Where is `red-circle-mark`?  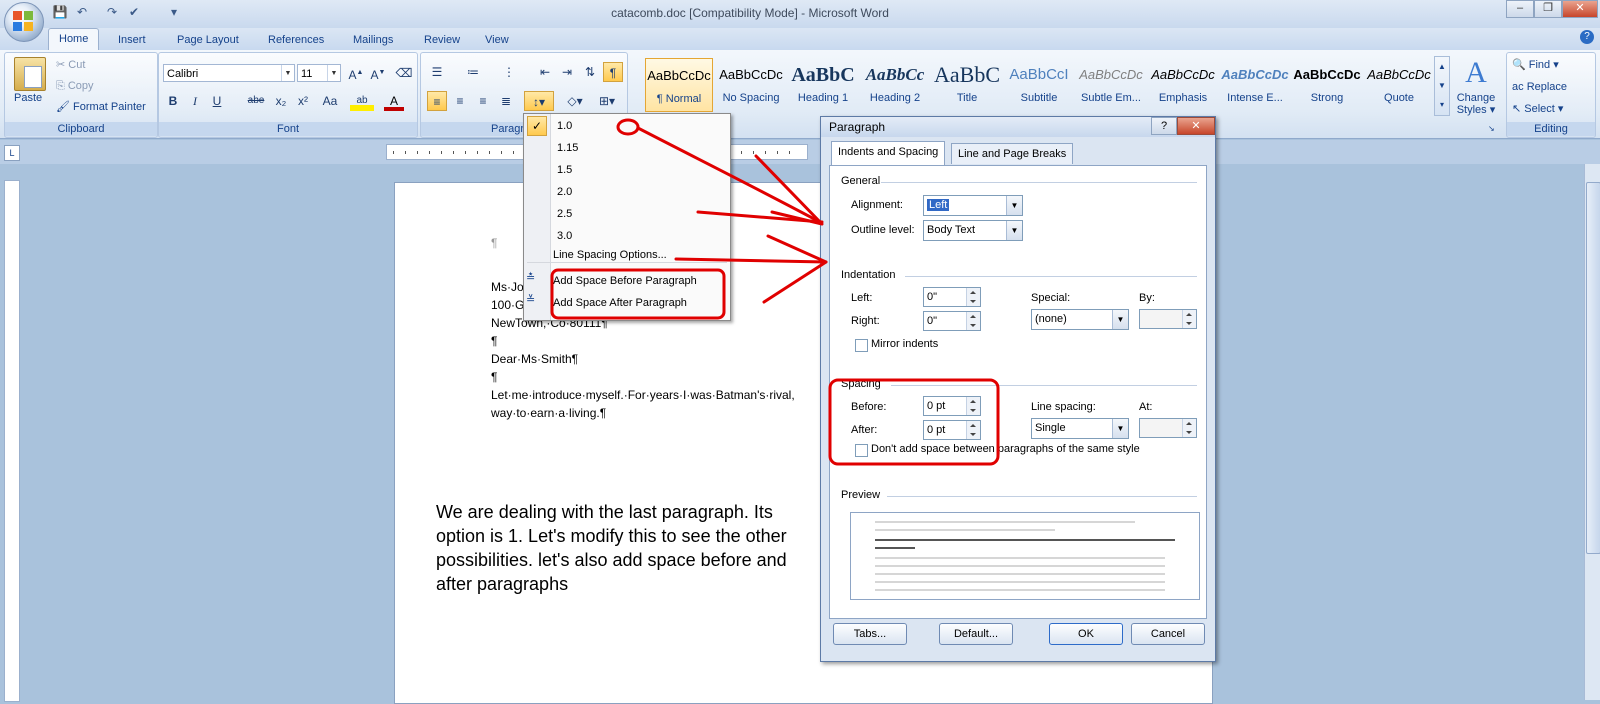
red-circle-mark is located at coordinates (628, 127).